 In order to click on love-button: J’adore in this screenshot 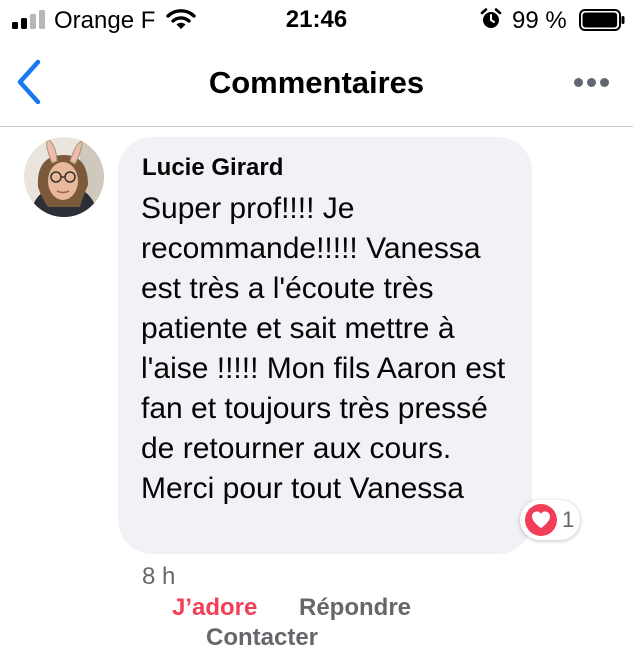, I will do `click(214, 608)`.